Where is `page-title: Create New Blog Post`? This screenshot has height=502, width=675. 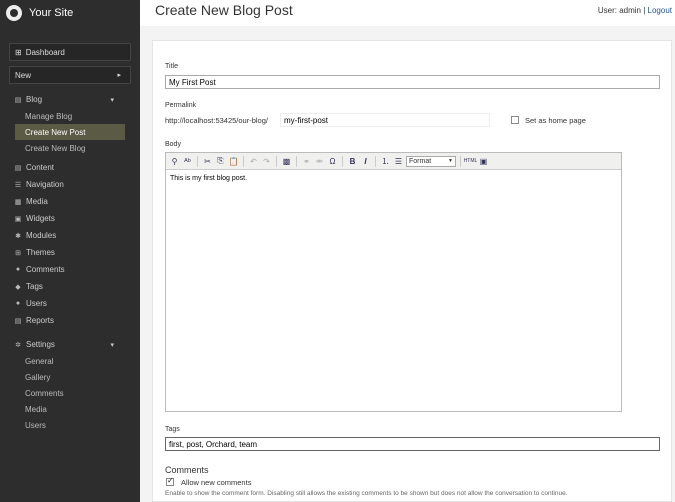
page-title: Create New Blog Post is located at coordinates (224, 10).